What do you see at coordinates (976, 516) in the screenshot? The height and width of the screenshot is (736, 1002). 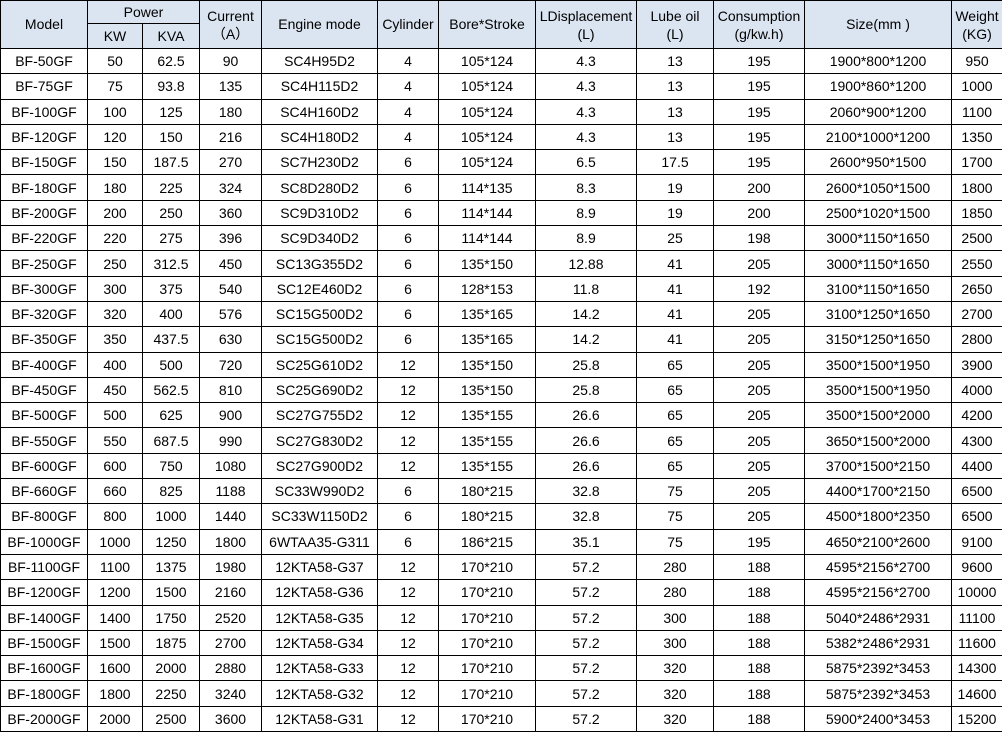 I see `cell-weight: 6500` at bounding box center [976, 516].